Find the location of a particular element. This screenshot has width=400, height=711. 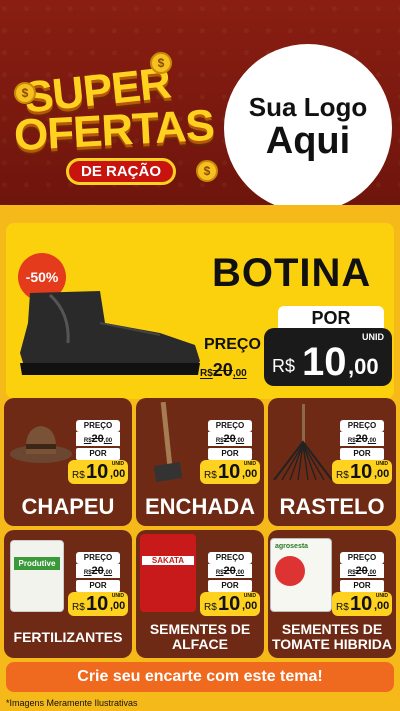

logo-line1: Sua Logo is located at coordinates (308, 106).